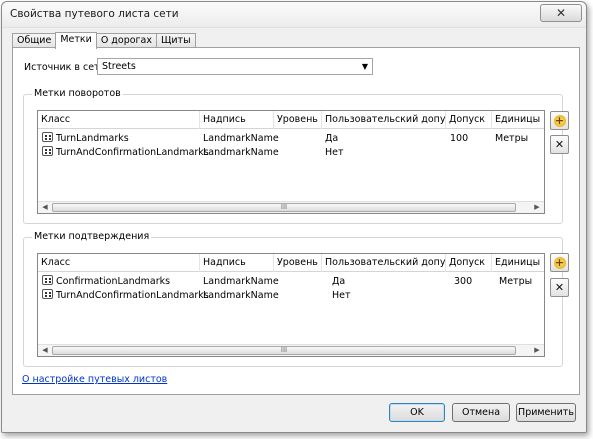 This screenshot has width=593, height=439. Describe the element at coordinates (364, 66) in the screenshot. I see `chevron-down-icon: ▼` at that location.